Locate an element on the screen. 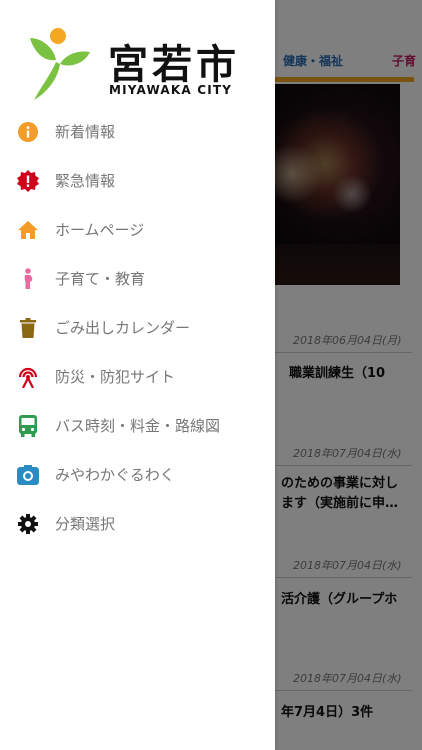 This screenshot has width=422, height=750. menu-item-label: ごみ出しカレンダー is located at coordinates (123, 328).